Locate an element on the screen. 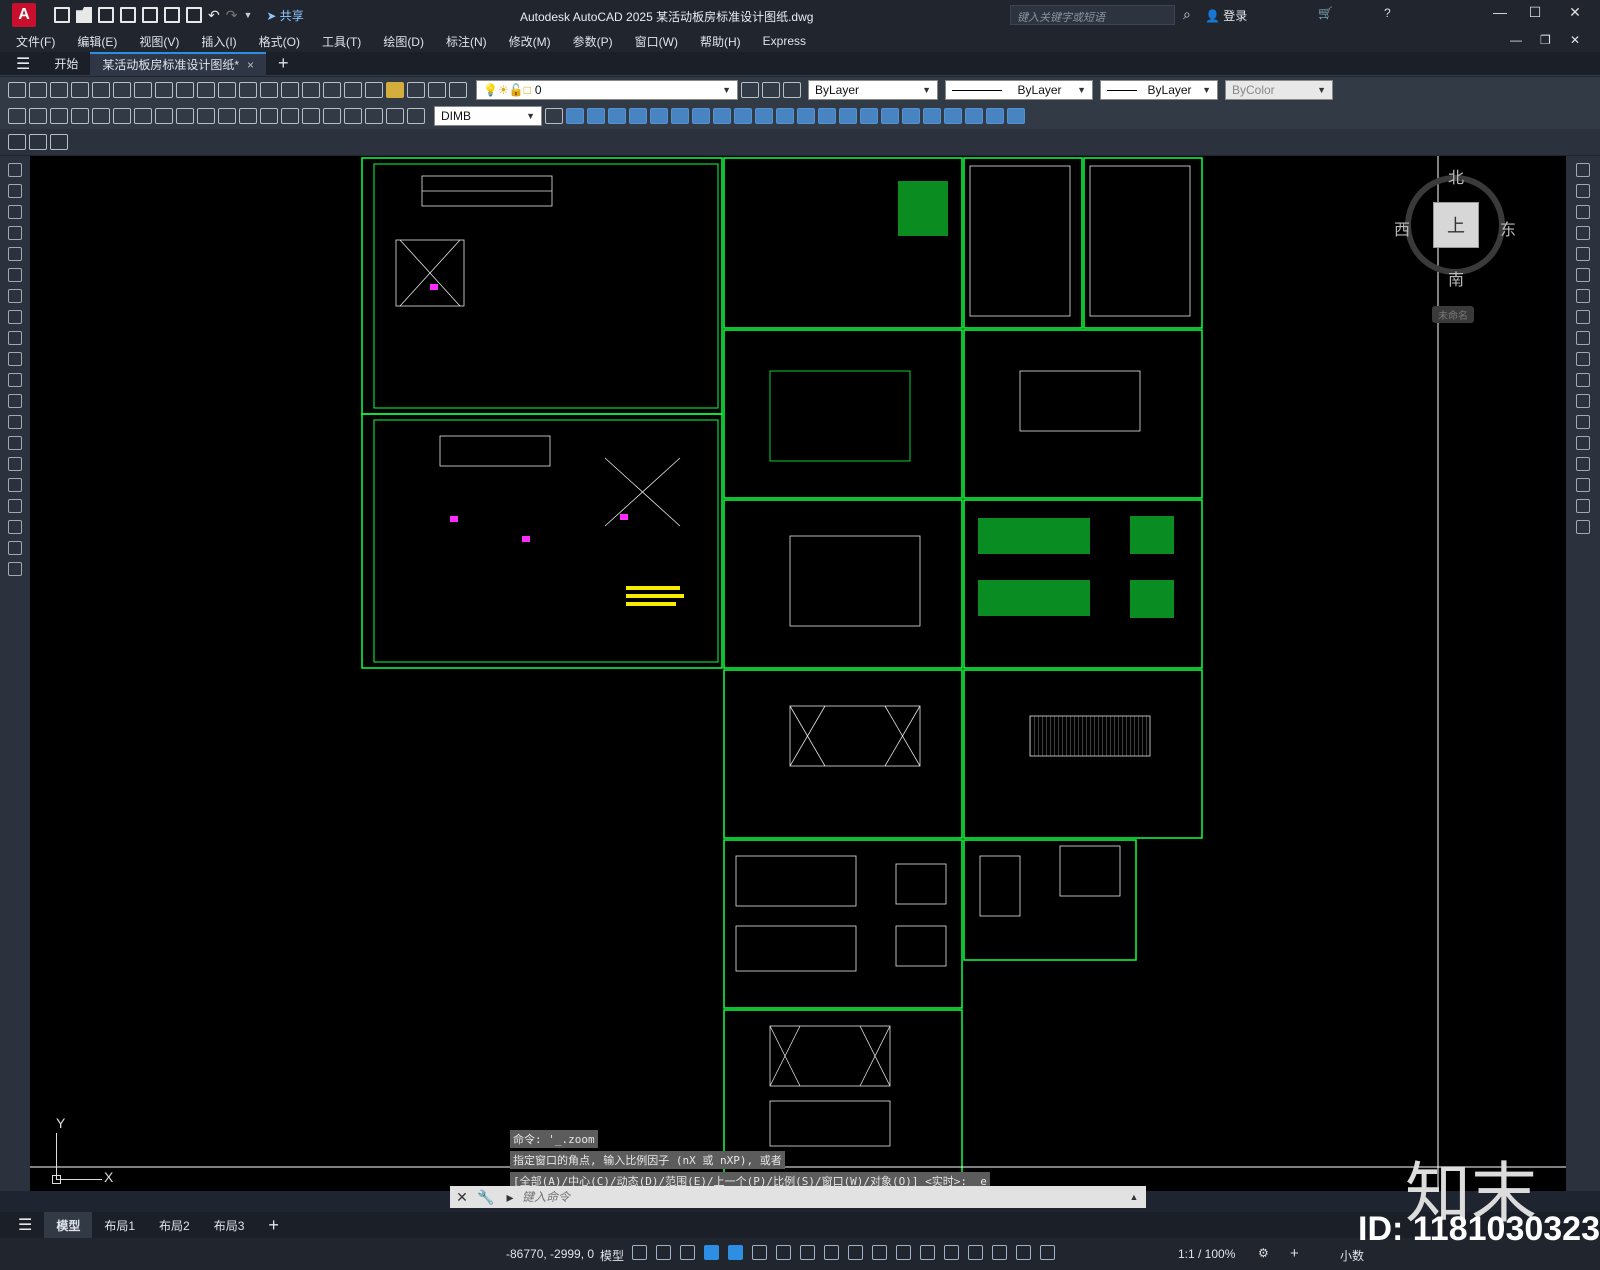  quick-dim-icon is located at coordinates (185, 116).